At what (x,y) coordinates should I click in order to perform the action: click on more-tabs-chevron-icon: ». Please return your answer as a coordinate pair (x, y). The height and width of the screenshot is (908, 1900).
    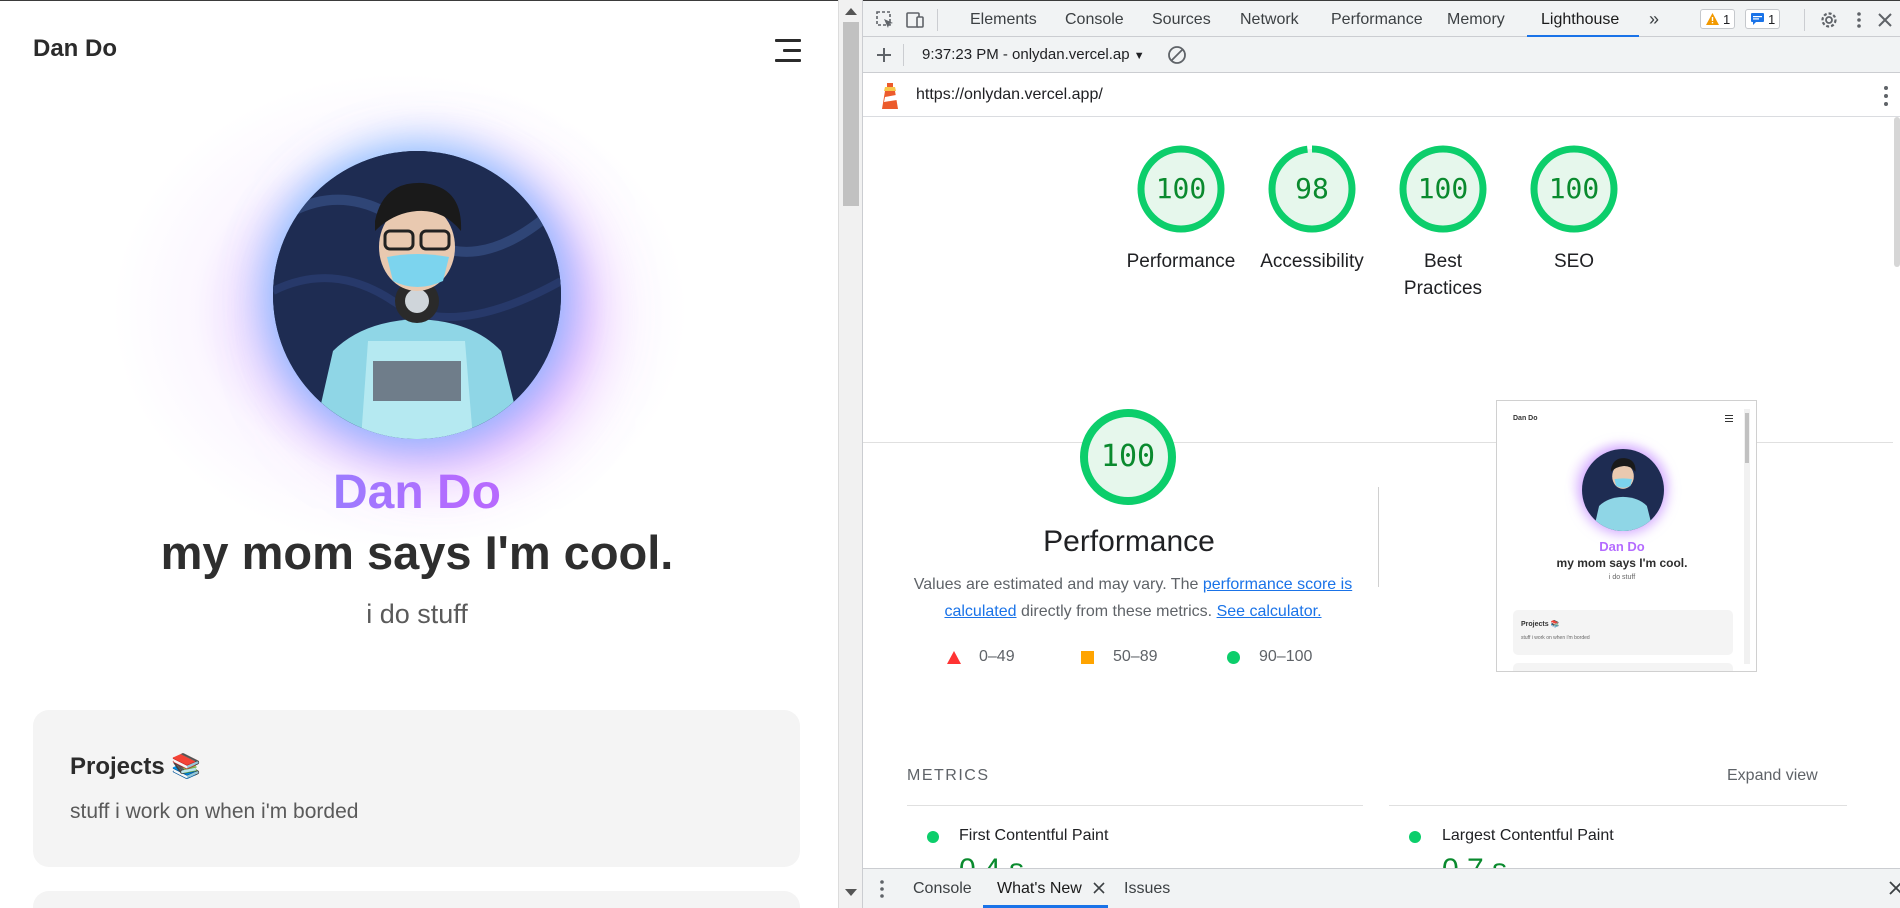
    Looking at the image, I should click on (1654, 19).